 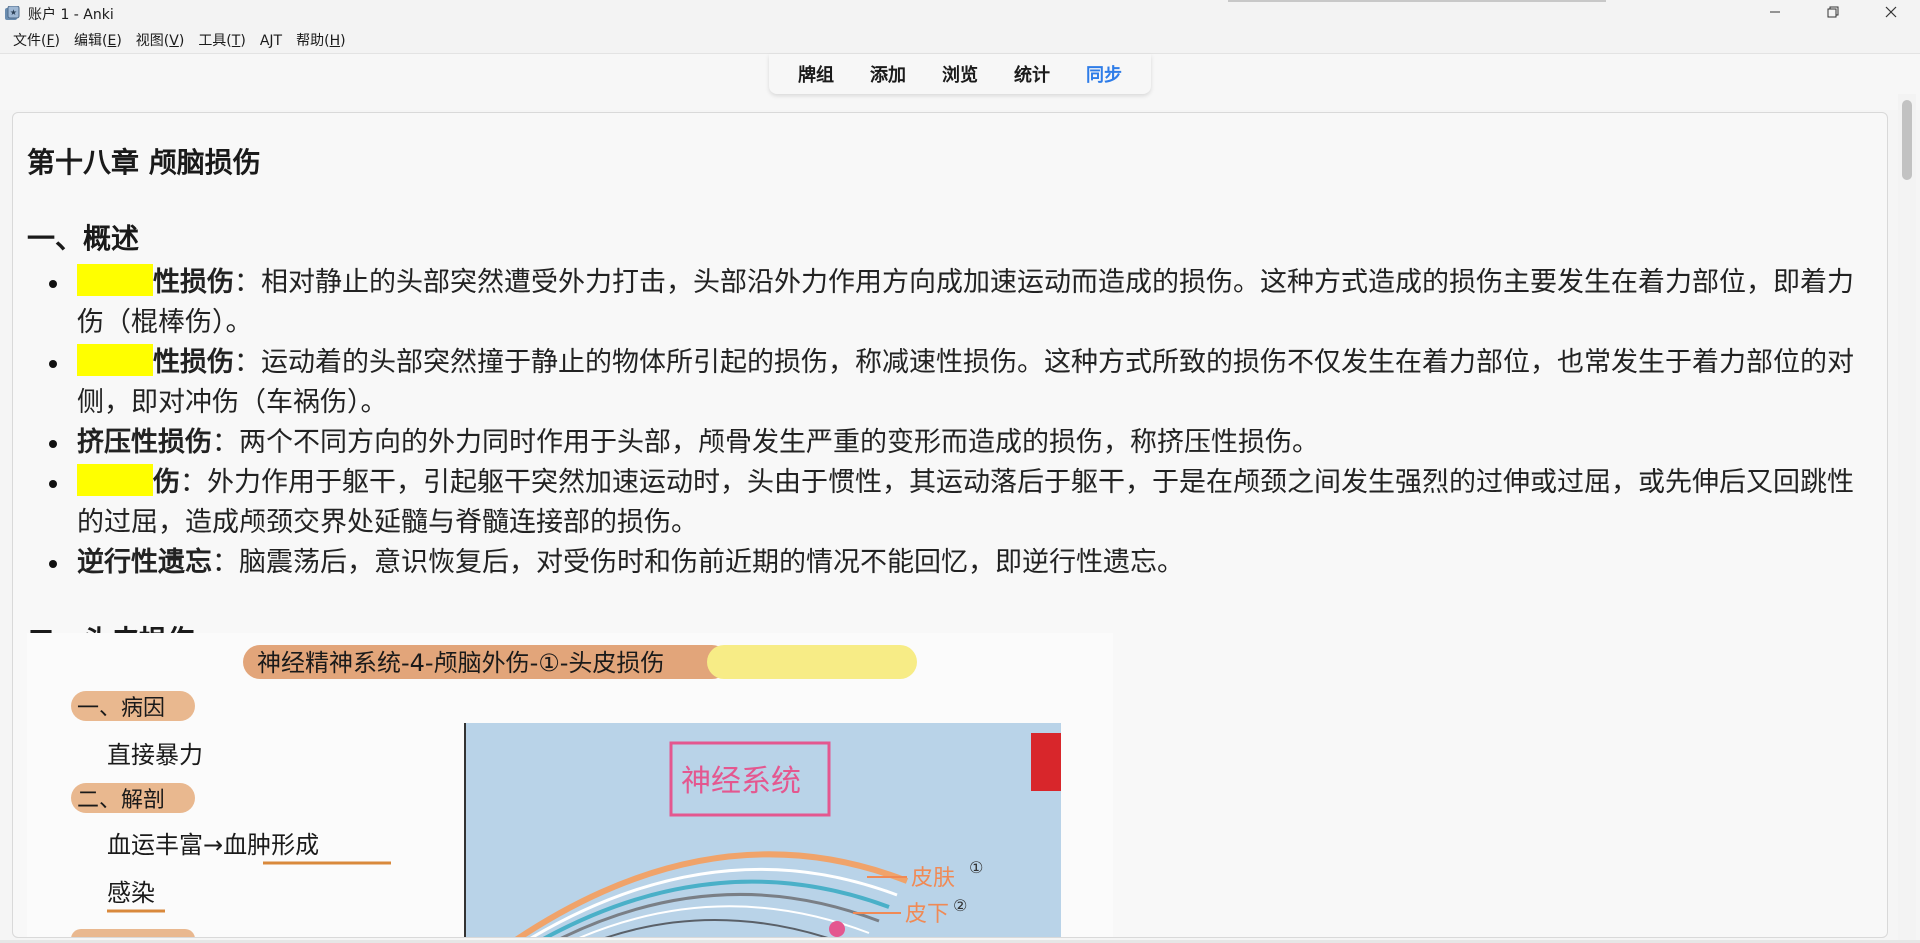 What do you see at coordinates (976, 867) in the screenshot?
I see `diagram-marker-1: ①` at bounding box center [976, 867].